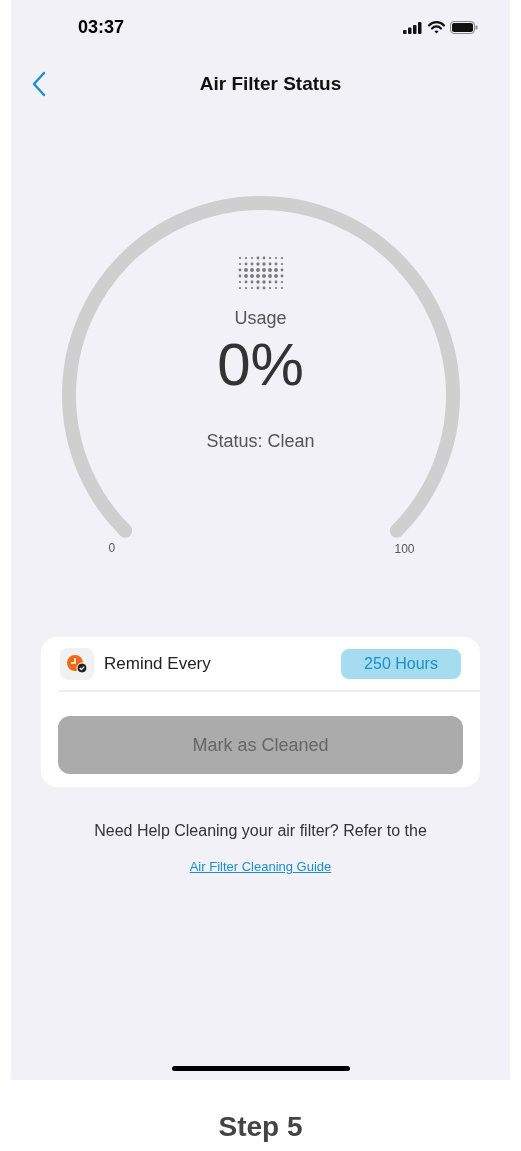  What do you see at coordinates (260, 831) in the screenshot?
I see `help-text: Need Help Cleaning your air filter? Refer to the` at bounding box center [260, 831].